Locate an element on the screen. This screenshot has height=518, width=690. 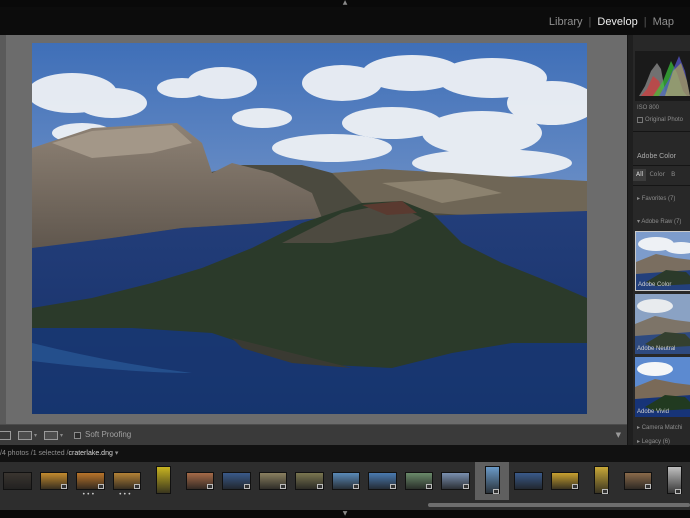
histogram is located at coordinates (662, 76).